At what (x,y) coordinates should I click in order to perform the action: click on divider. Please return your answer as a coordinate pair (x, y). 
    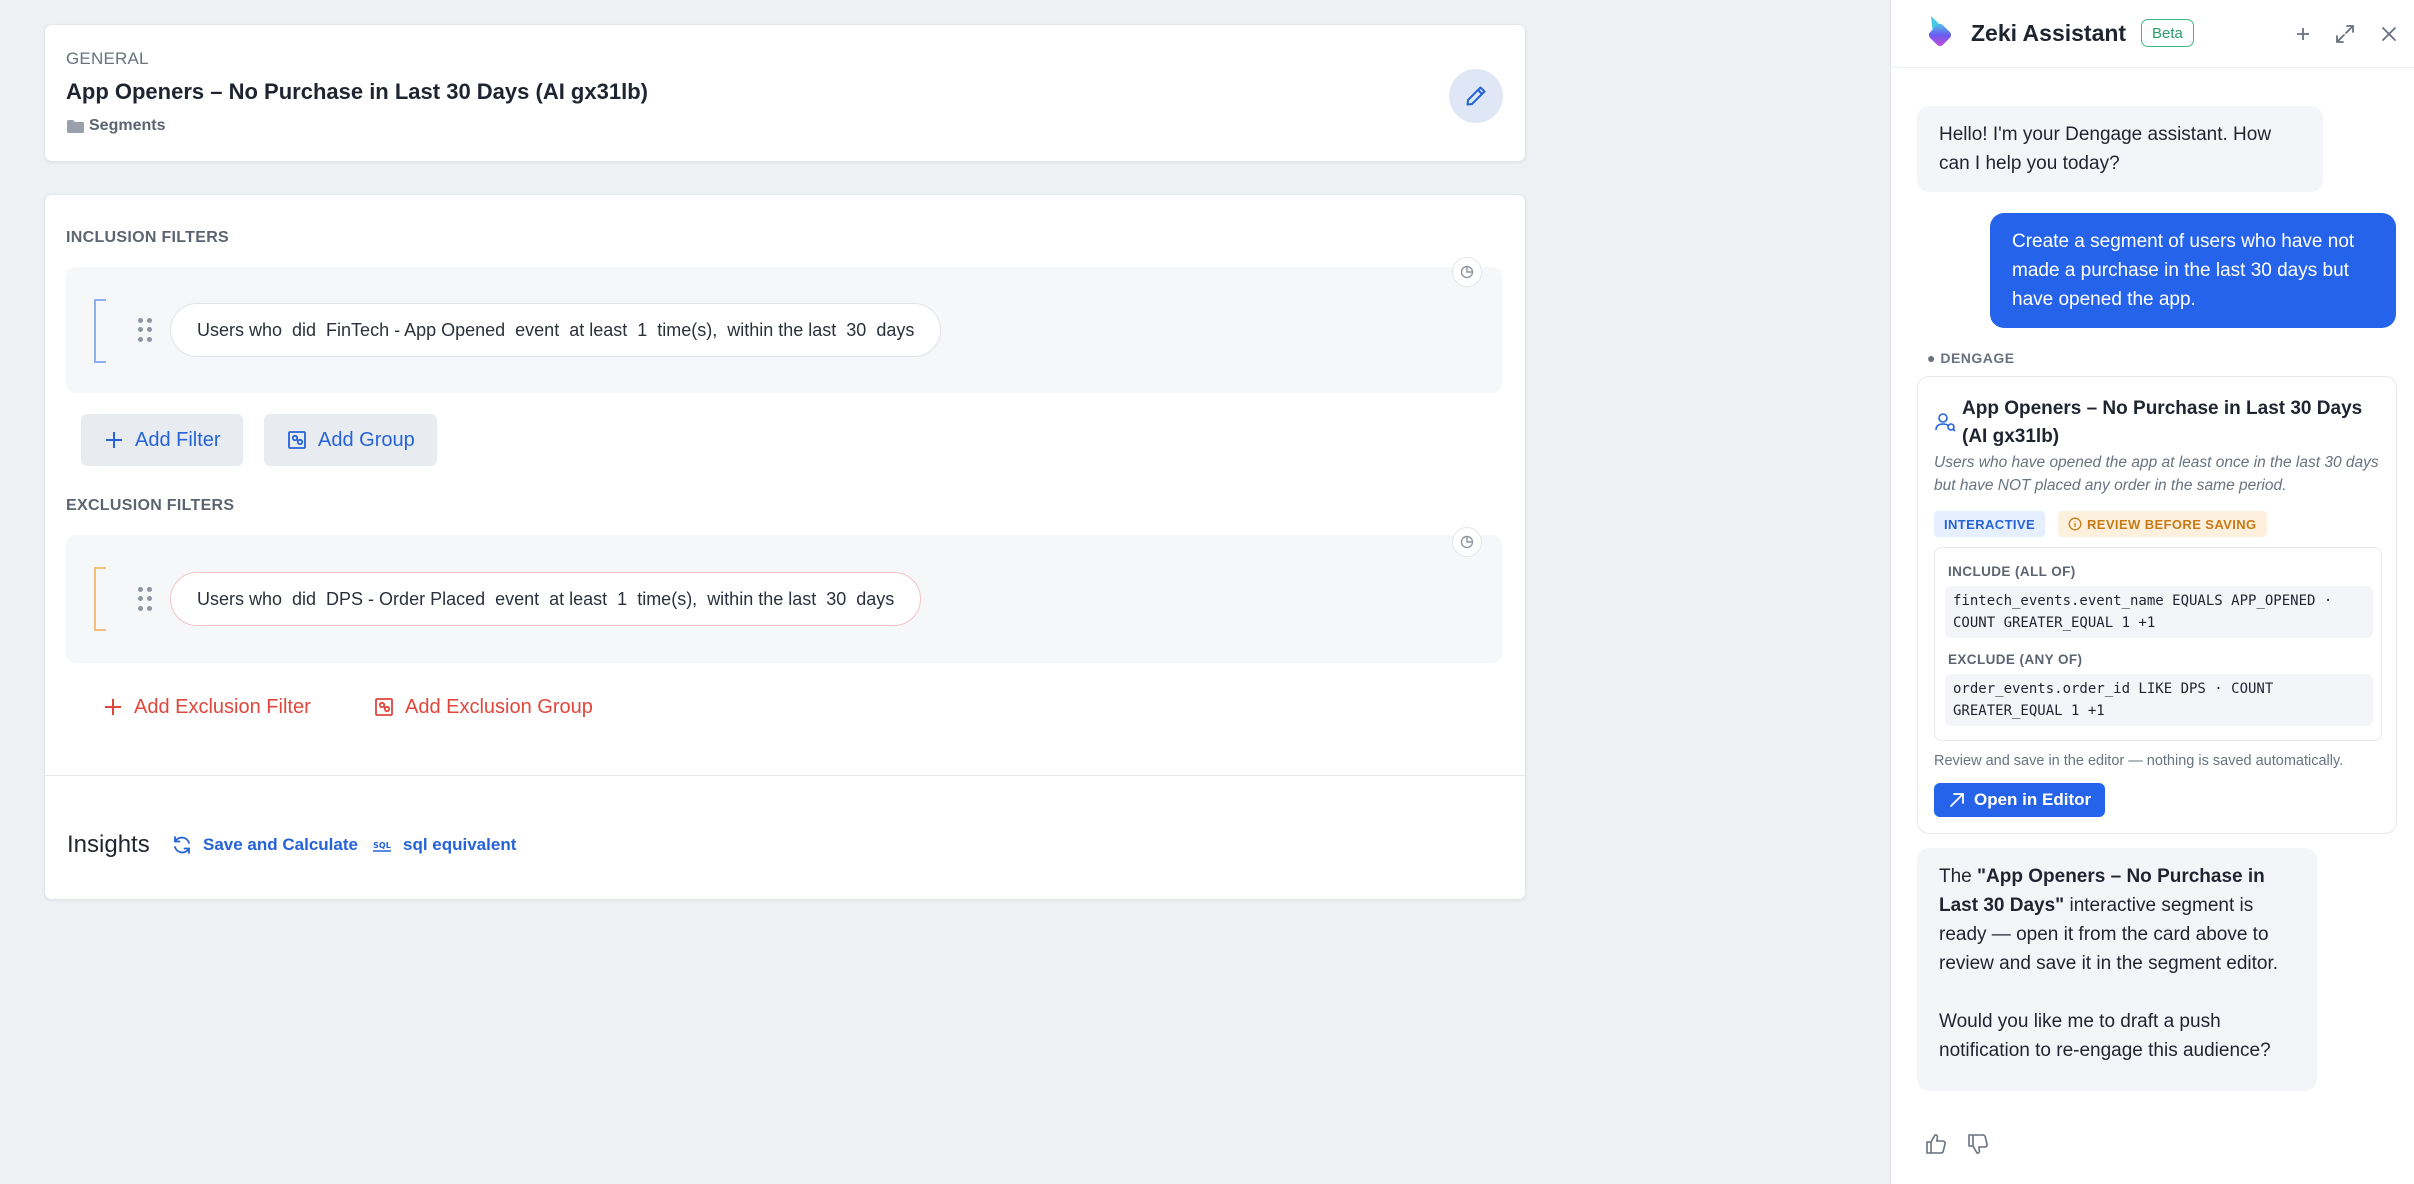
    Looking at the image, I should click on (785, 775).